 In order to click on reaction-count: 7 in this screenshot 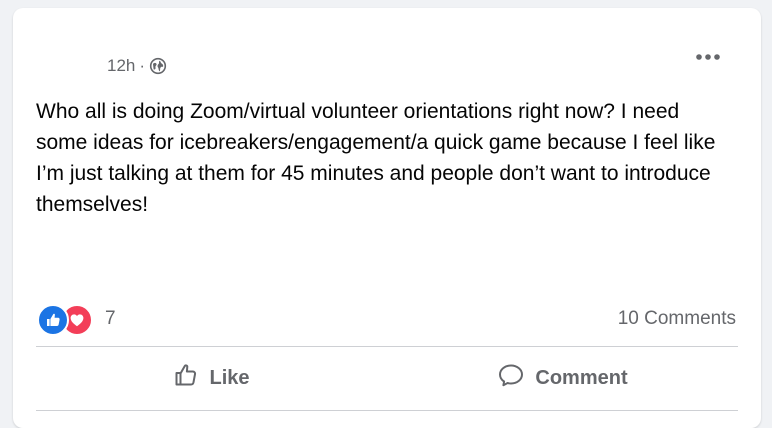, I will do `click(110, 318)`.